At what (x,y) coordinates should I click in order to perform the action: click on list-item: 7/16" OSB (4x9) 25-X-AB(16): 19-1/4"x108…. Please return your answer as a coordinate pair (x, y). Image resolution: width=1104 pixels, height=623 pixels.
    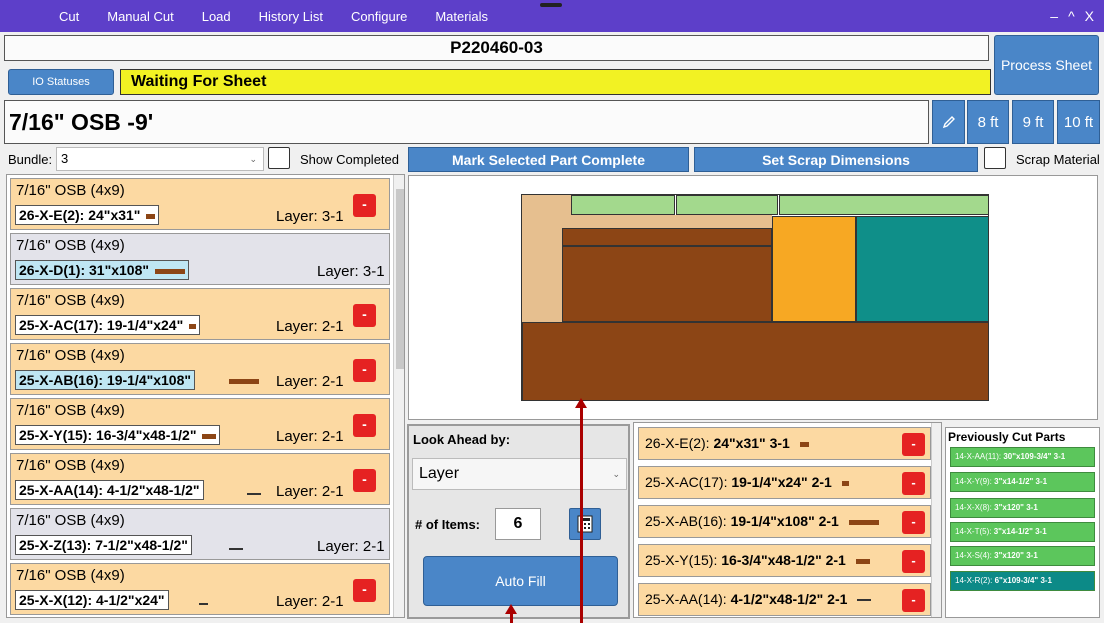
    Looking at the image, I should click on (200, 369).